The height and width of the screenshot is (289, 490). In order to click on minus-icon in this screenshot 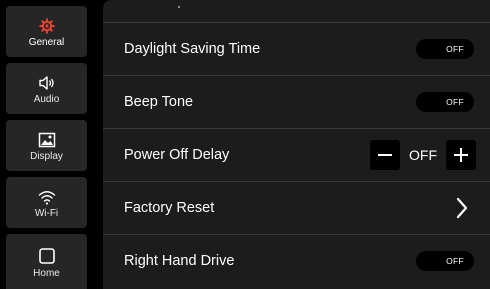, I will do `click(385, 155)`.